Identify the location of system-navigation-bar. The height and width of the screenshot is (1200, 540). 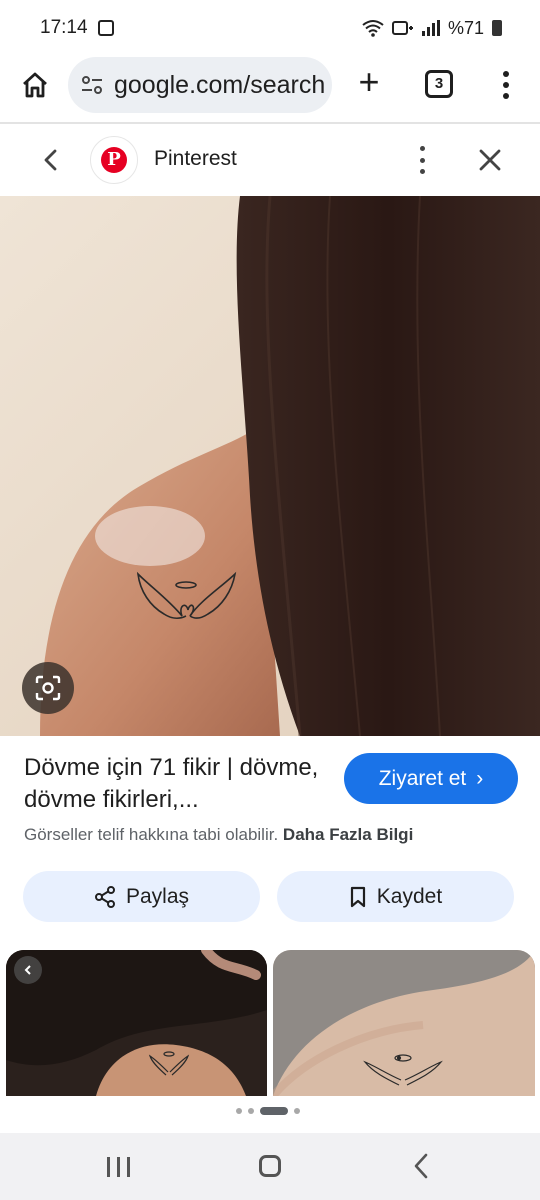
(270, 1166).